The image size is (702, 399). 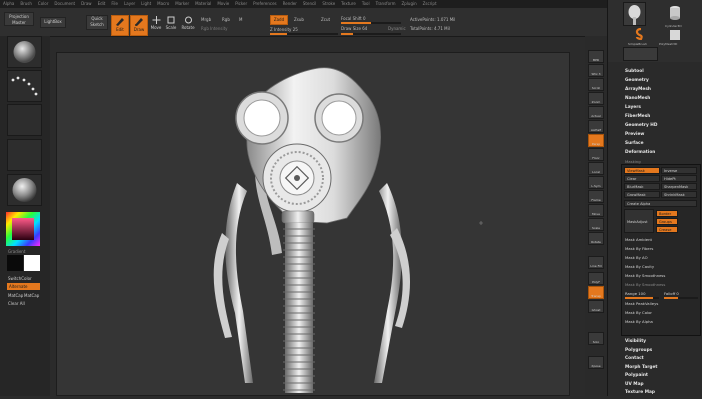 I want to click on mask-option-mask-ambient: Mask Ambient, so click(x=638, y=239).